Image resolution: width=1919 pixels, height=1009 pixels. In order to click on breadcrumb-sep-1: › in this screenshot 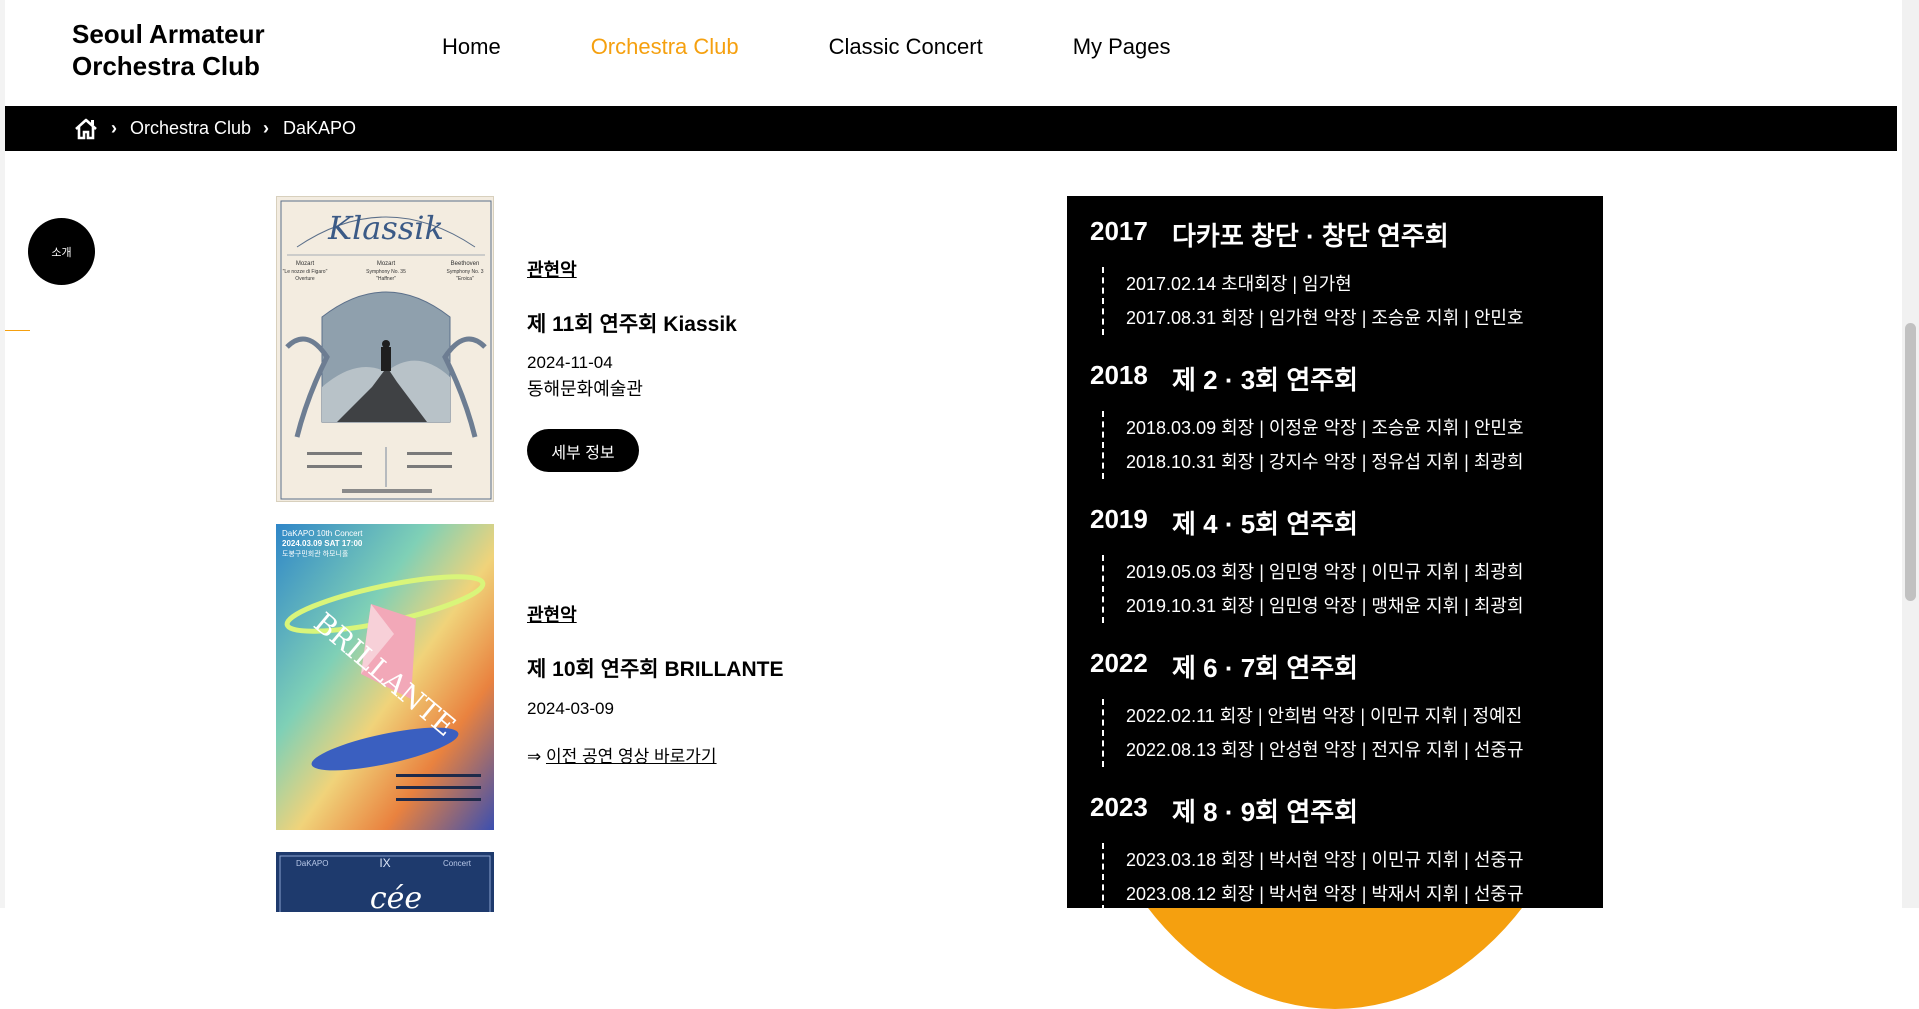, I will do `click(114, 128)`.